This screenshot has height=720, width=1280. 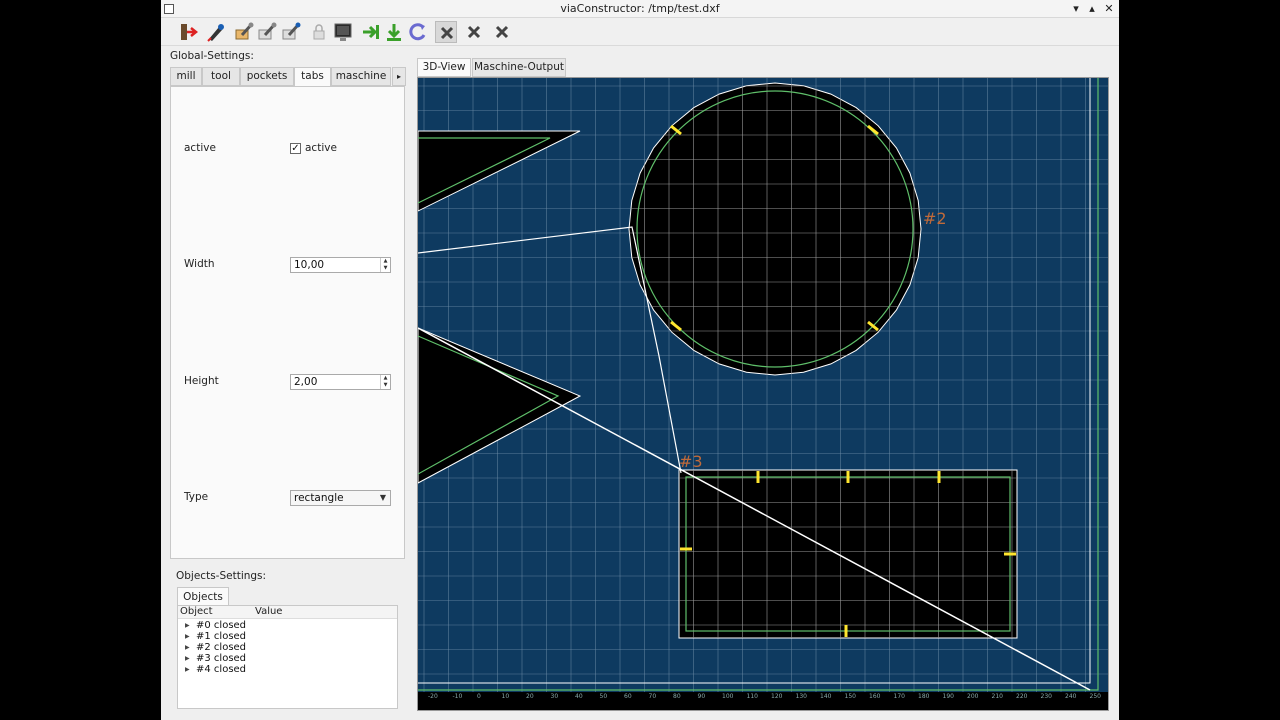 What do you see at coordinates (900, 696) in the screenshot?
I see `axis-tick-label: 170` at bounding box center [900, 696].